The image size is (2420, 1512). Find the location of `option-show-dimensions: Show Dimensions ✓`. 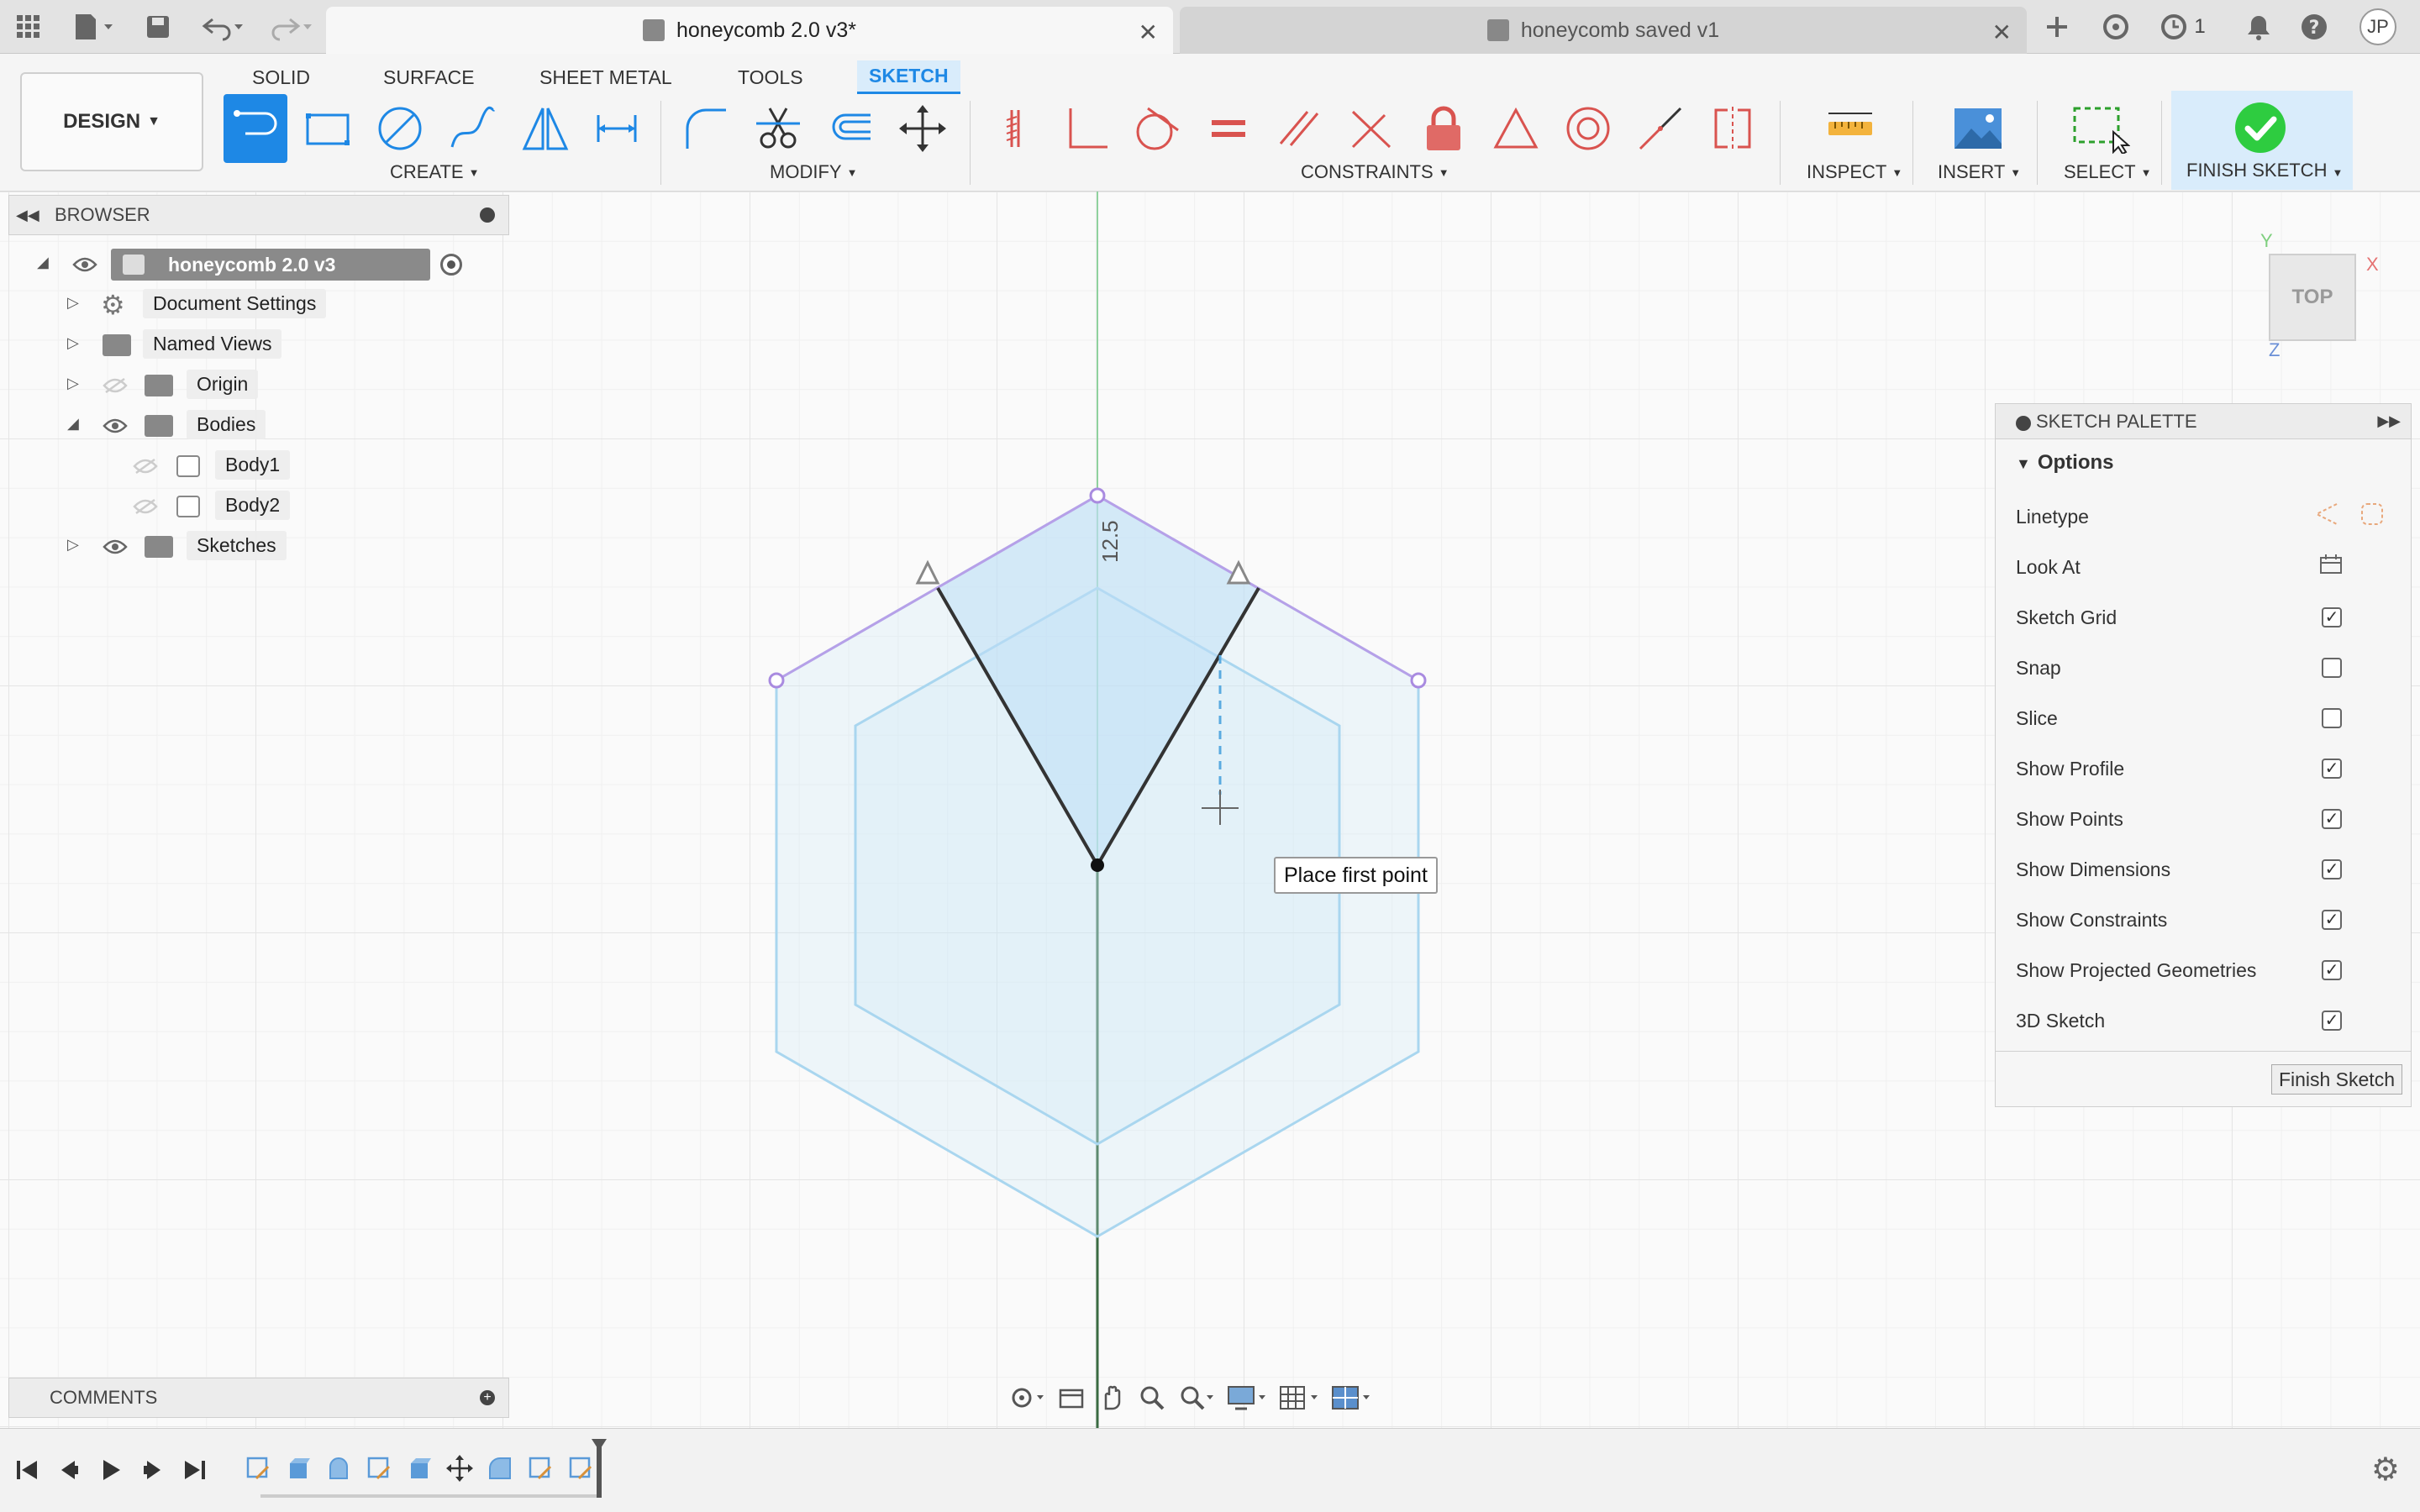

option-show-dimensions: Show Dimensions ✓ is located at coordinates (2205, 869).